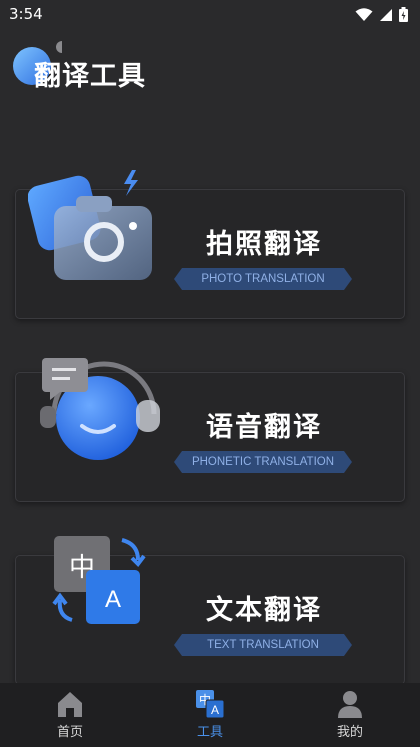 The width and height of the screenshot is (420, 747). Describe the element at coordinates (69, 732) in the screenshot. I see `nav-label: 首页` at that location.